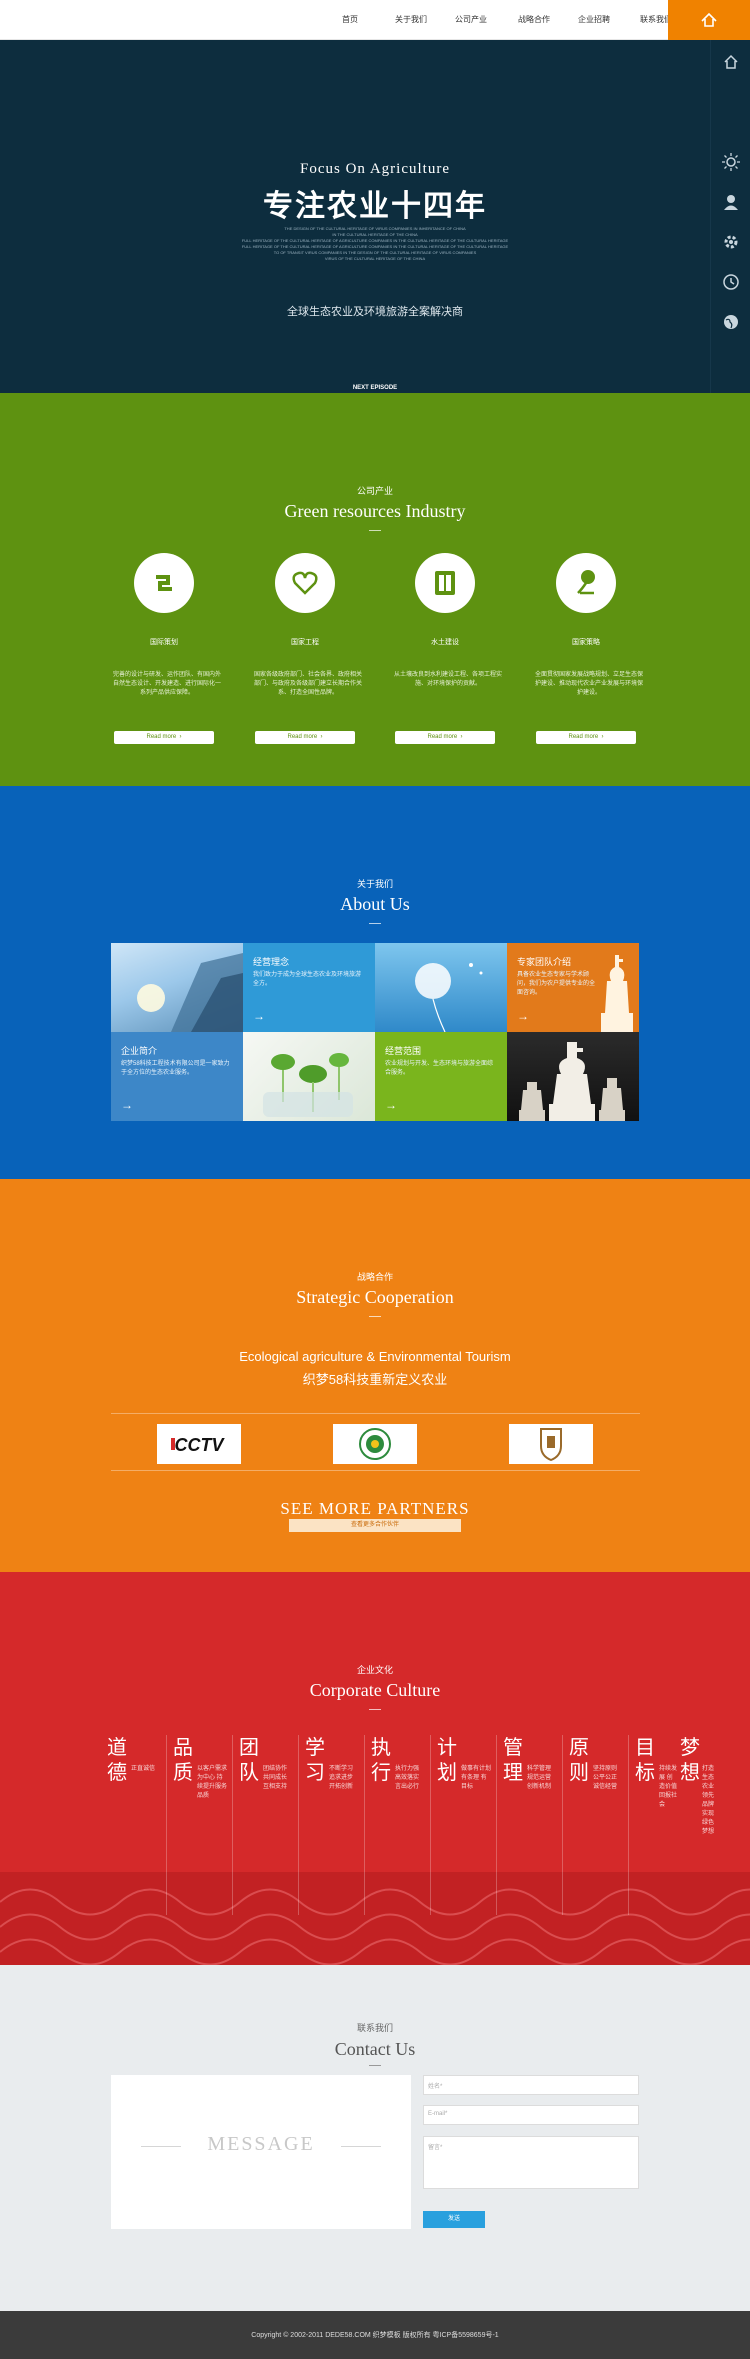 The image size is (750, 2359). I want to click on culture-column: 原则 坚持原则 公平公正 诚信经营, so click(596, 1825).